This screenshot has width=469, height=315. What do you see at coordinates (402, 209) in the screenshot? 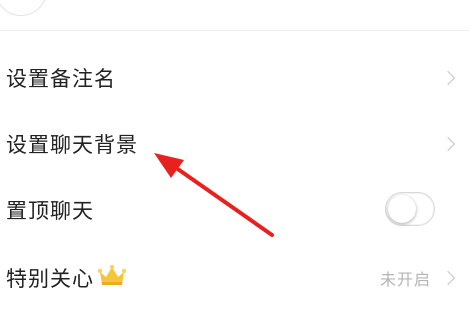
I see `toggle-knob` at bounding box center [402, 209].